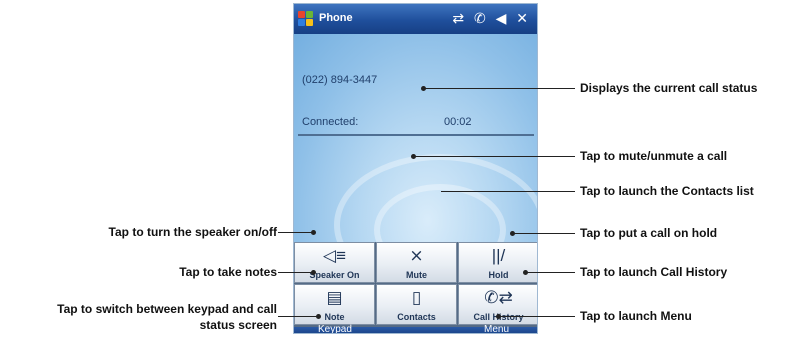 The height and width of the screenshot is (337, 797). What do you see at coordinates (416, 255) in the screenshot?
I see `microphone-muted-icon: ⨯` at bounding box center [416, 255].